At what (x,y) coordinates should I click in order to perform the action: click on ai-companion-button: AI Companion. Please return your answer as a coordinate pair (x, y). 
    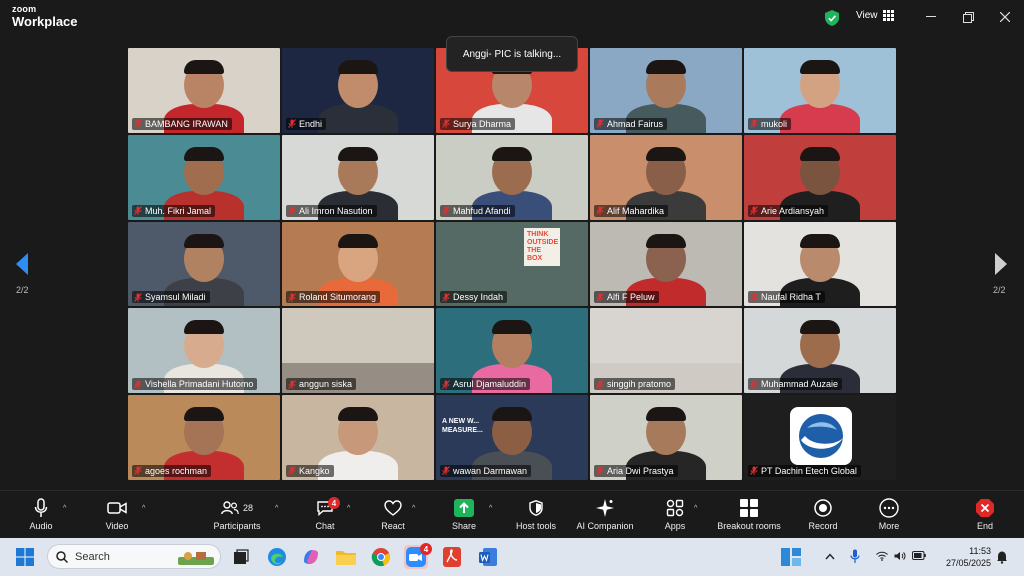
    Looking at the image, I should click on (605, 514).